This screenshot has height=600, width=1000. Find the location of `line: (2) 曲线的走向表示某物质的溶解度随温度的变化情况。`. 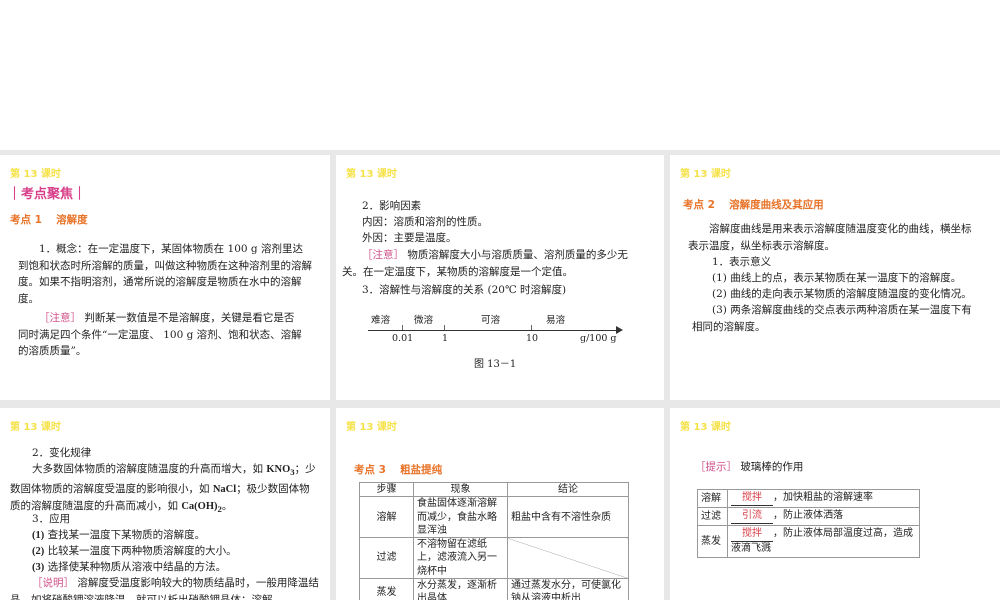

line: (2) 曲线的走向表示某物质的溶解度随温度的变化情况。 is located at coordinates (842, 294).